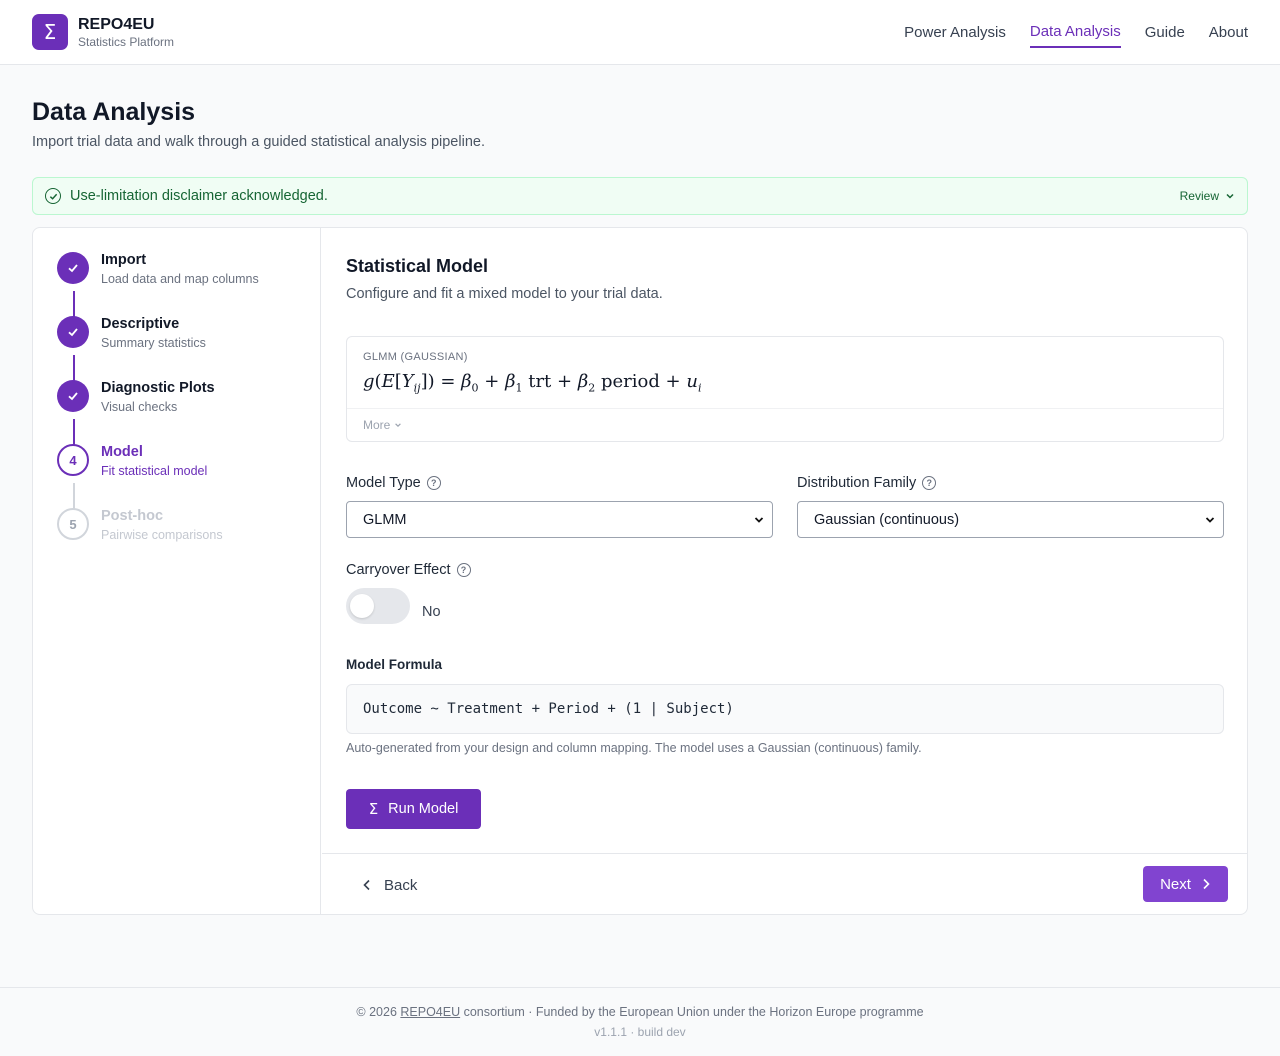 Image resolution: width=1280 pixels, height=1056 pixels. What do you see at coordinates (857, 483) in the screenshot?
I see `distribution-label-text: Distribution Family` at bounding box center [857, 483].